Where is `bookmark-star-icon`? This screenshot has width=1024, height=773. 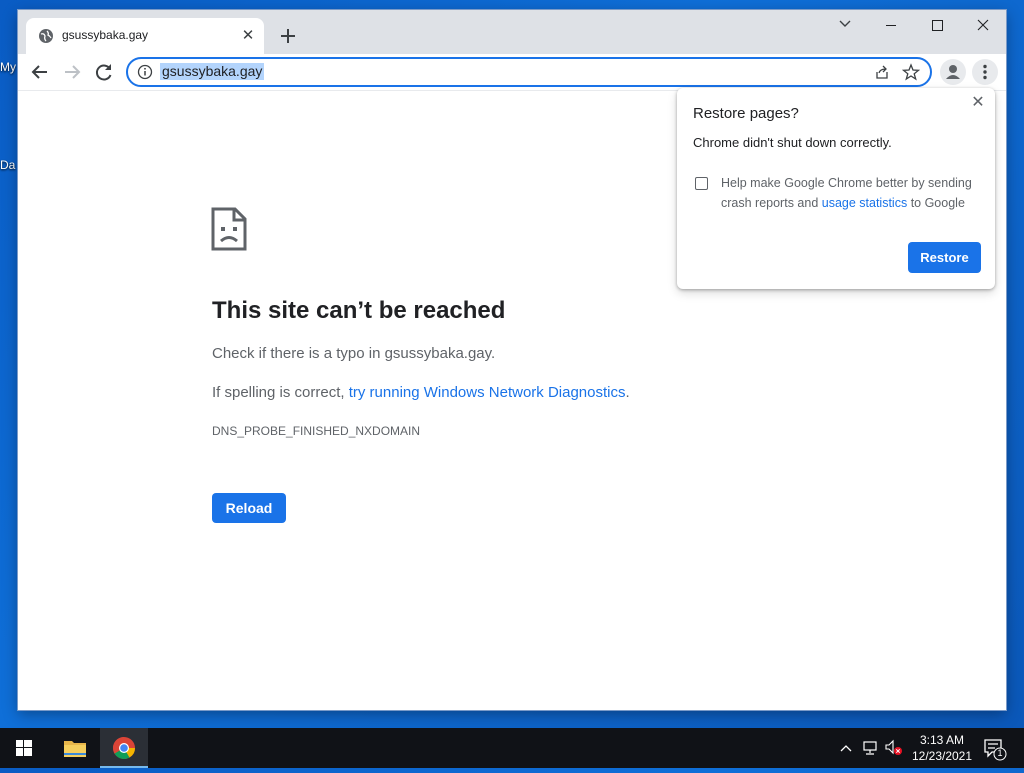 bookmark-star-icon is located at coordinates (911, 72).